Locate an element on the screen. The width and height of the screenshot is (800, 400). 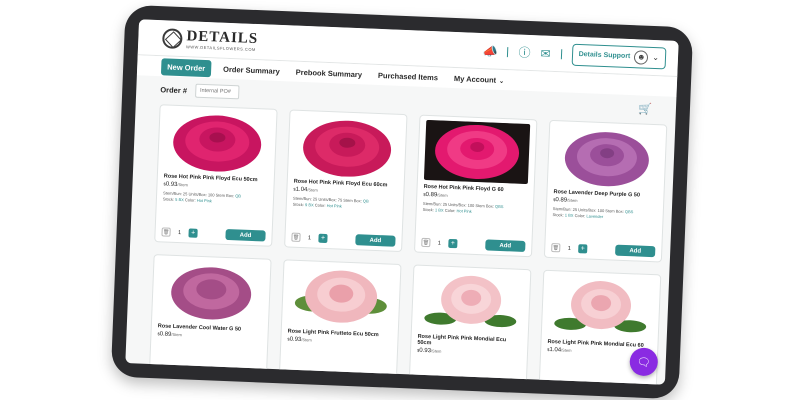
units-value: 75 Stem is located at coordinates (345, 200).